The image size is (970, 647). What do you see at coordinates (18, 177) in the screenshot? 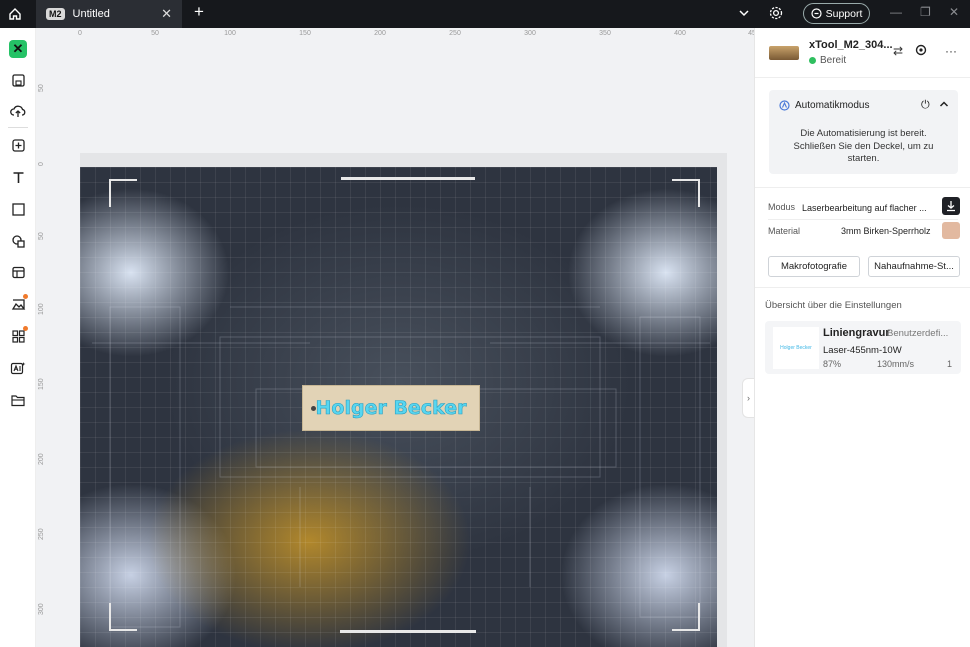
I see `text-tool-icon` at bounding box center [18, 177].